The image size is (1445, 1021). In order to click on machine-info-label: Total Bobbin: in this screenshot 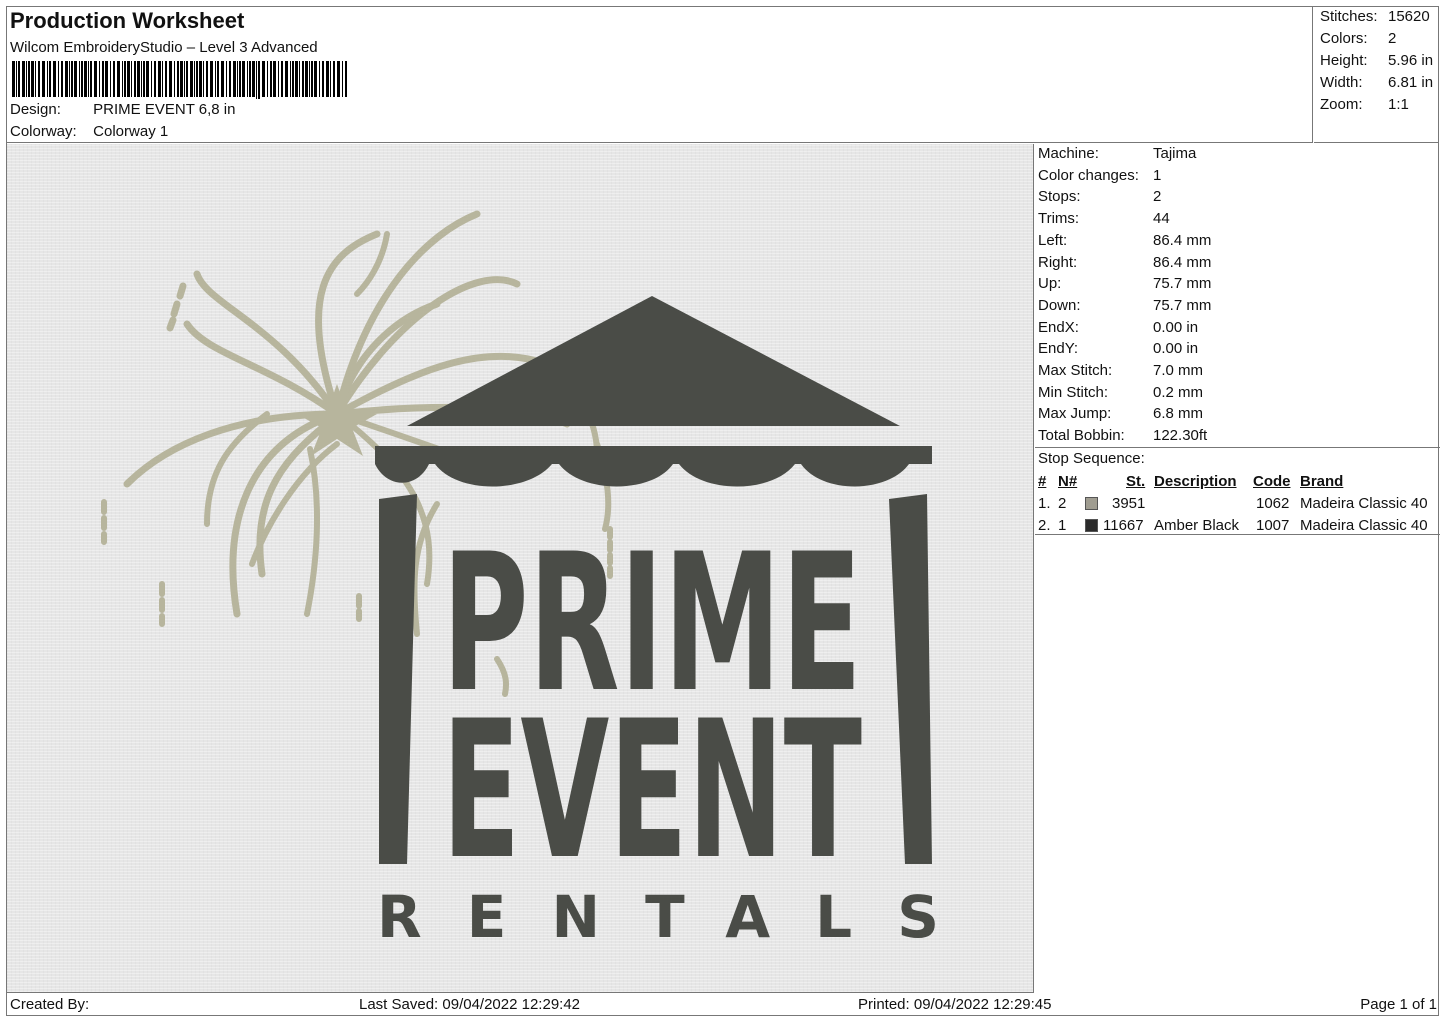, I will do `click(1081, 436)`.